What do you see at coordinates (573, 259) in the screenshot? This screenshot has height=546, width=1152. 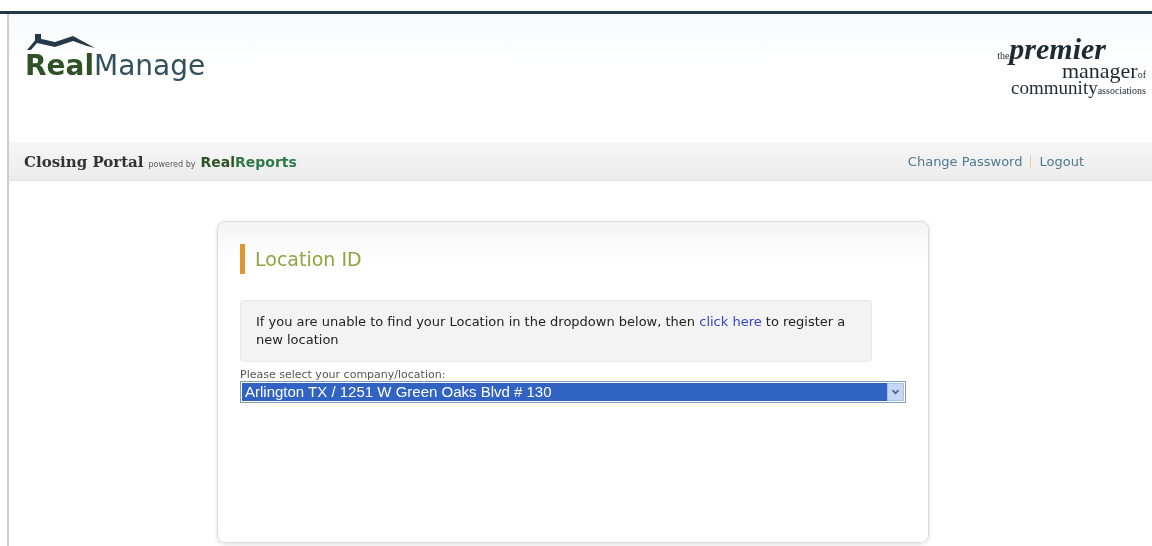 I see `section-heading: Location ID` at bounding box center [573, 259].